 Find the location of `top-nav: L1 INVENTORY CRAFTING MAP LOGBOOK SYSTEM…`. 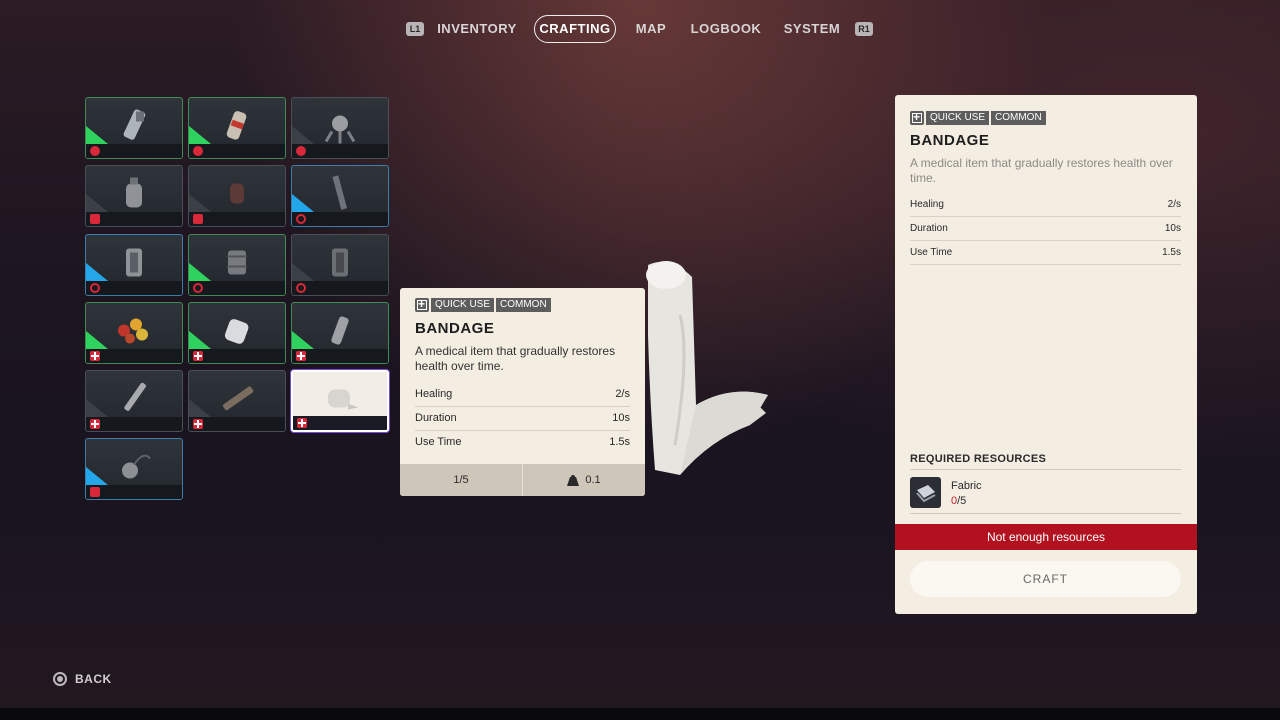

top-nav: L1 INVENTORY CRAFTING MAP LOGBOOK SYSTEM… is located at coordinates (640, 29).